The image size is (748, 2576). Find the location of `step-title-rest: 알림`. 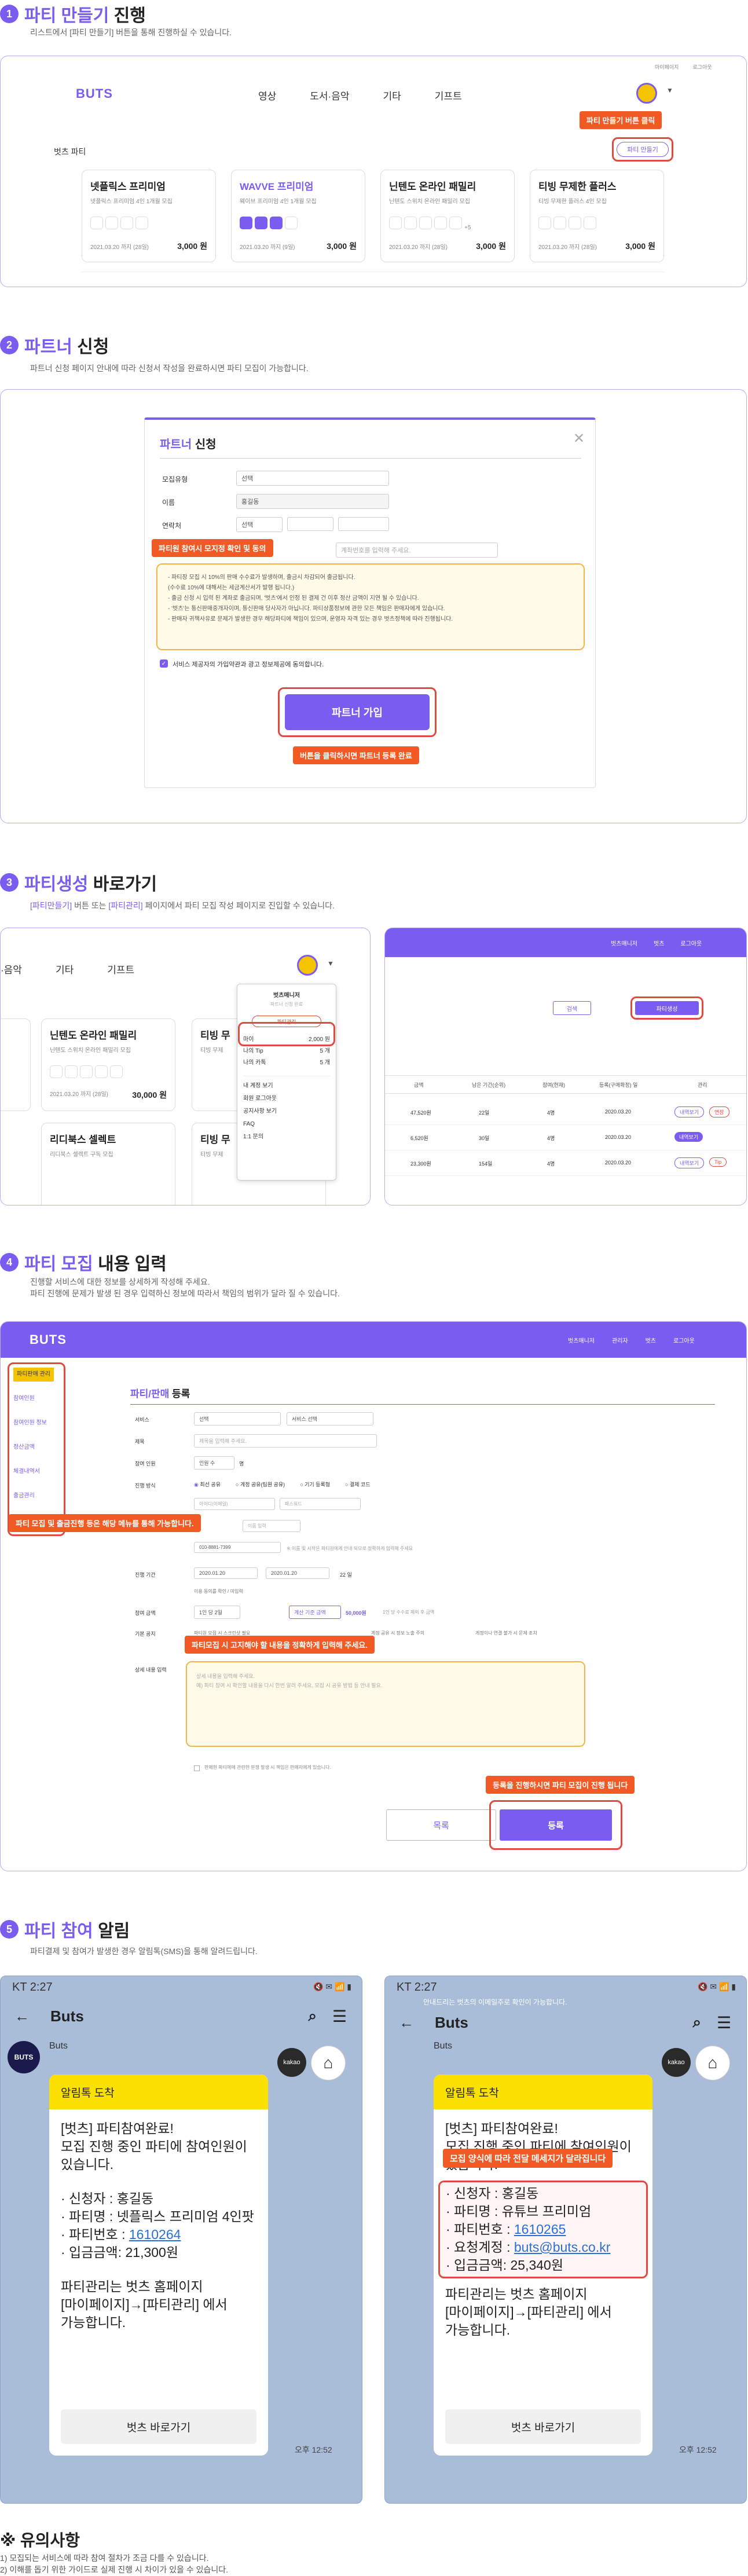

step-title-rest: 알림 is located at coordinates (111, 1931).